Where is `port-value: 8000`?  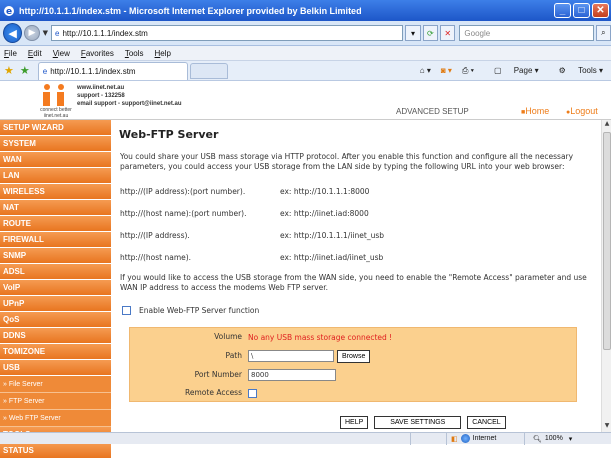
port-value: 8000 is located at coordinates (260, 375).